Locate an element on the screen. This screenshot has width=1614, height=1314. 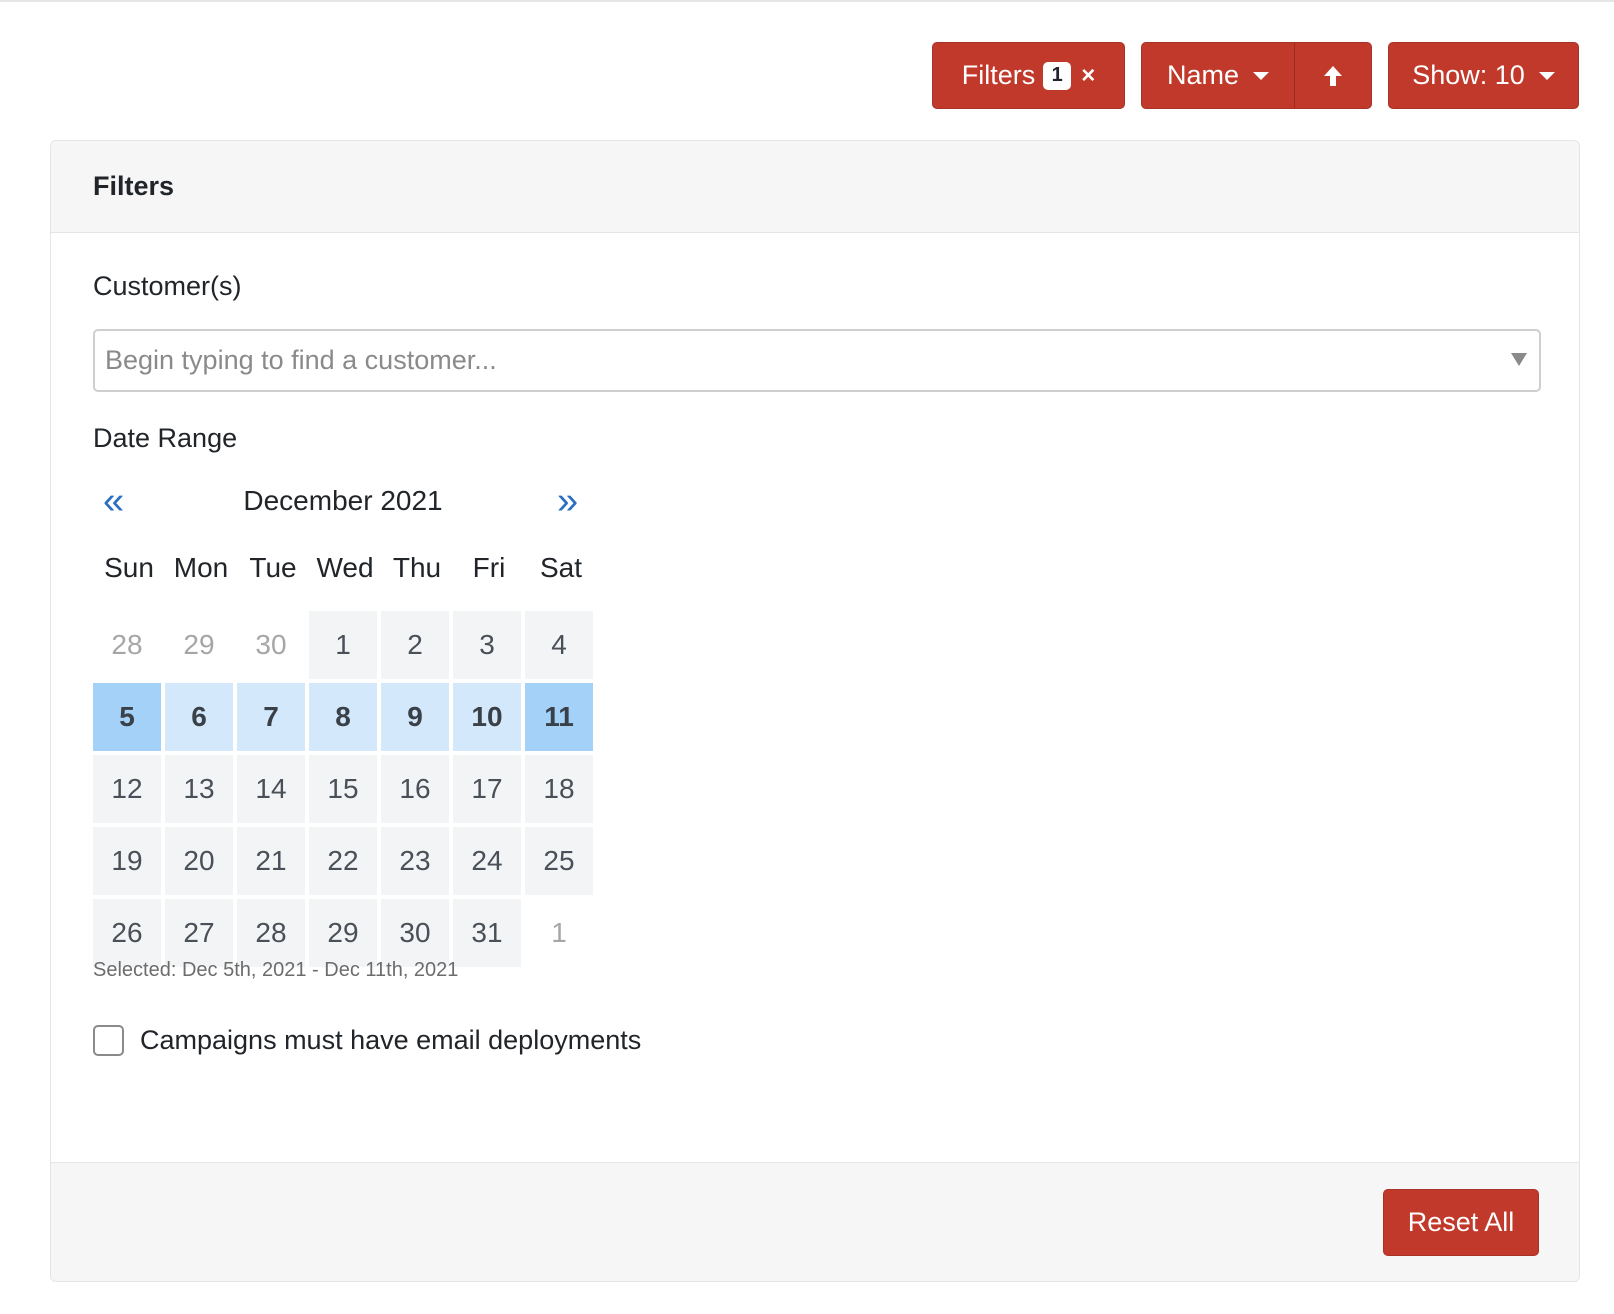
weekday-label: Fri is located at coordinates (489, 567).